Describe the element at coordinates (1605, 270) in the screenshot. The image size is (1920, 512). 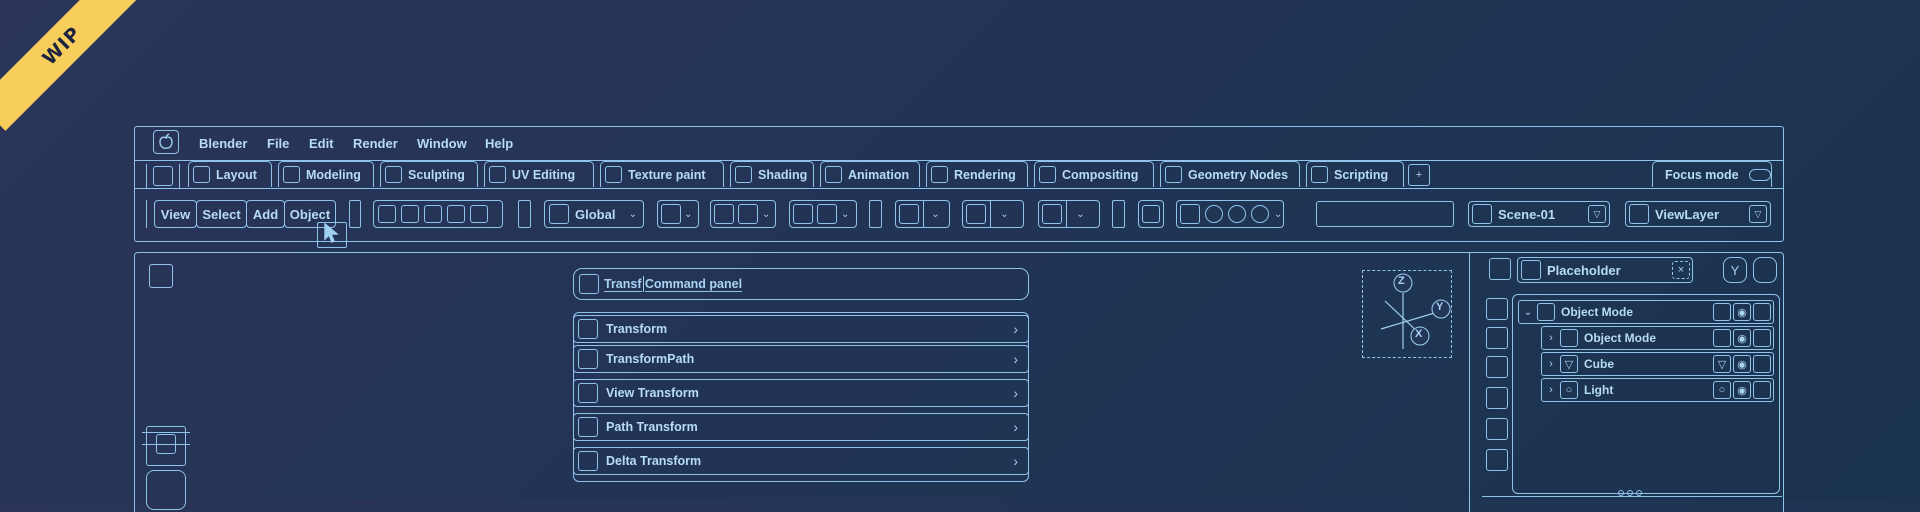
I see `outliner-search-input: Placeholder ×` at that location.